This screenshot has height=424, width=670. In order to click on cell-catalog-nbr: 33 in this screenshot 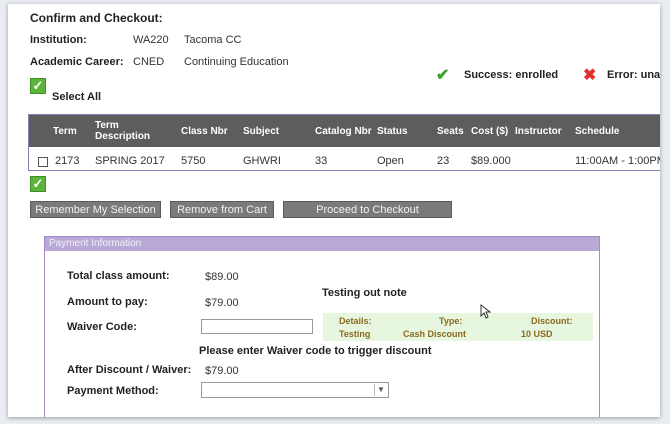, I will do `click(321, 161)`.